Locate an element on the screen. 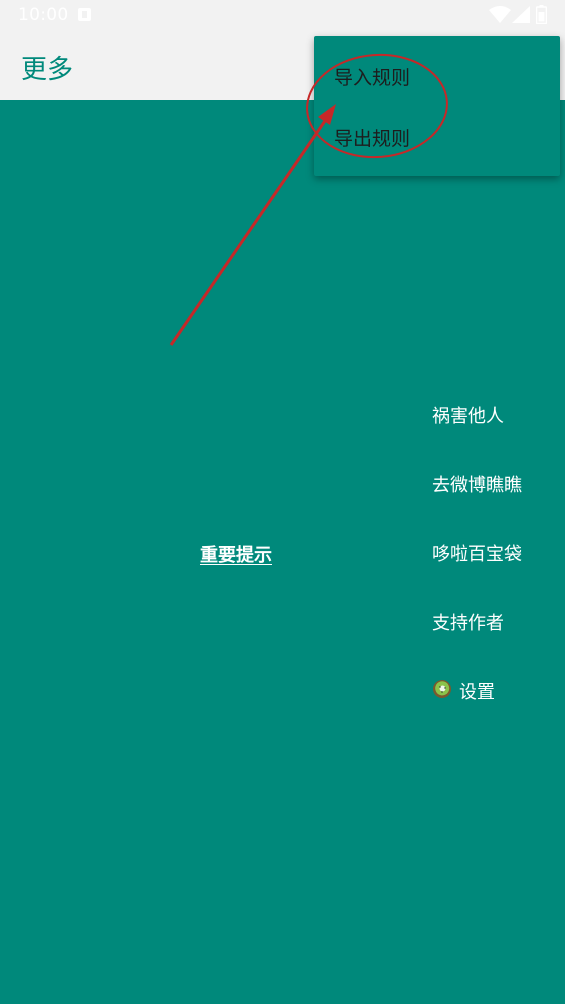  notification-icon is located at coordinates (84, 14).